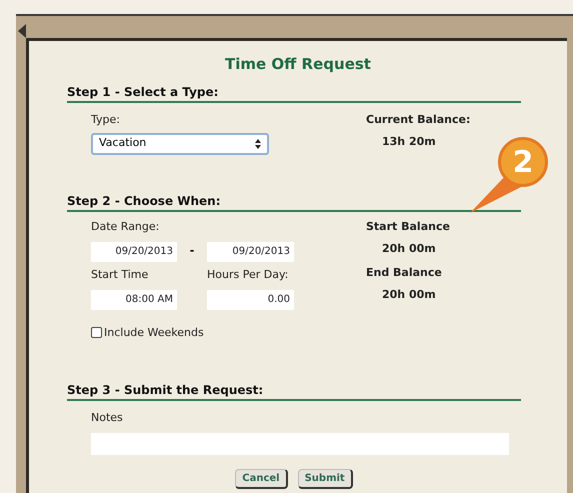  I want to click on field-label: Current Balance:, so click(419, 119).